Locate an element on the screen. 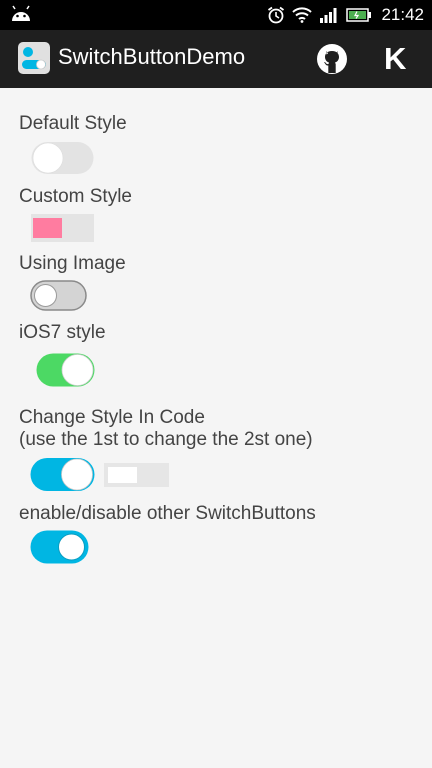 The width and height of the screenshot is (432, 768). enable-disable-label: enable/disable other SwitchButtons is located at coordinates (167, 513).